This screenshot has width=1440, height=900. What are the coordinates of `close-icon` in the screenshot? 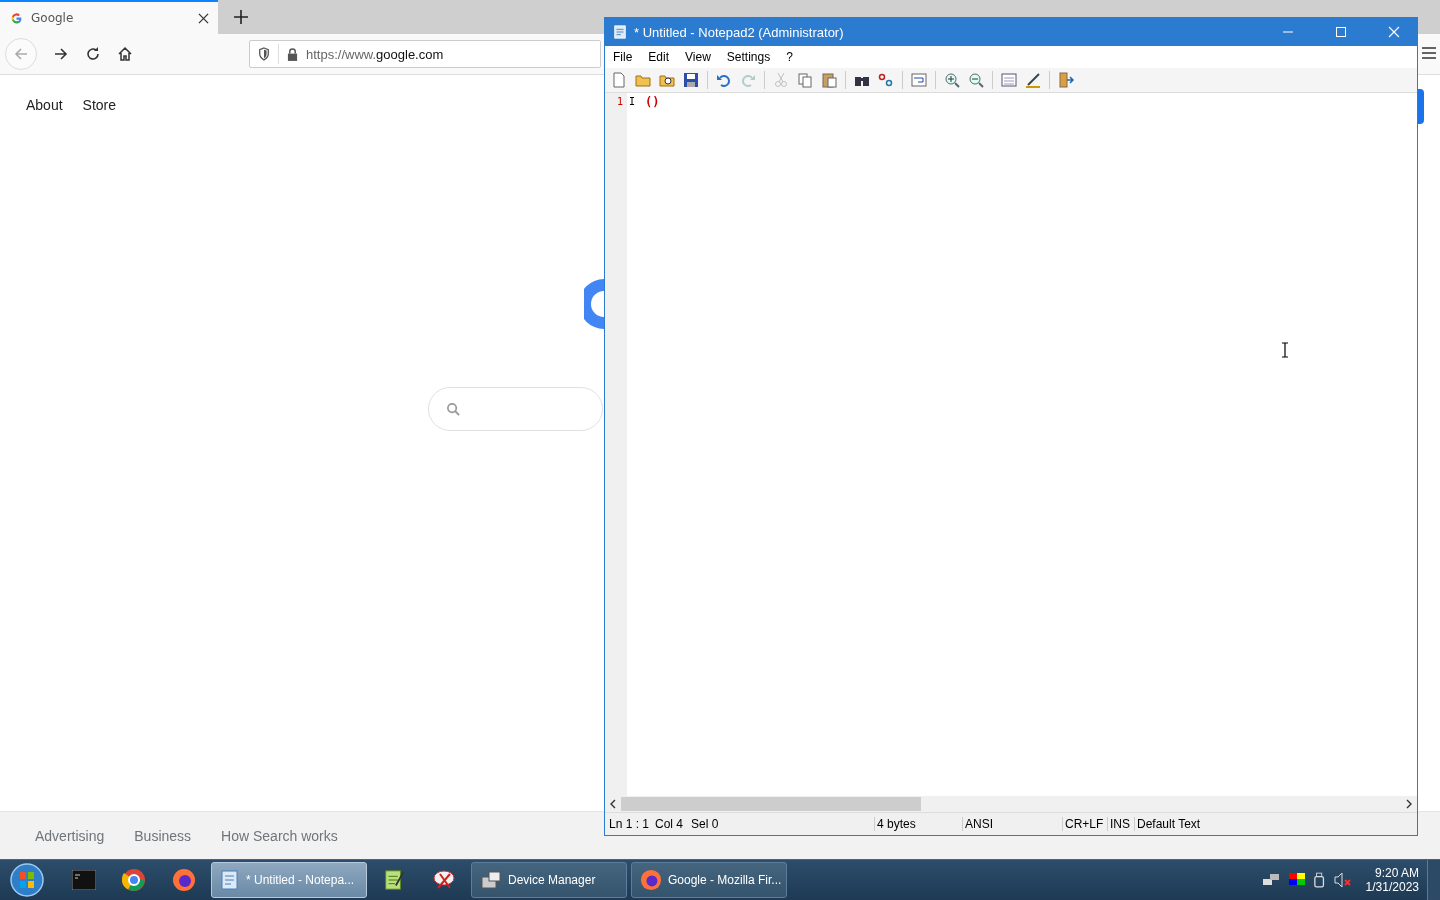 It's located at (1394, 32).